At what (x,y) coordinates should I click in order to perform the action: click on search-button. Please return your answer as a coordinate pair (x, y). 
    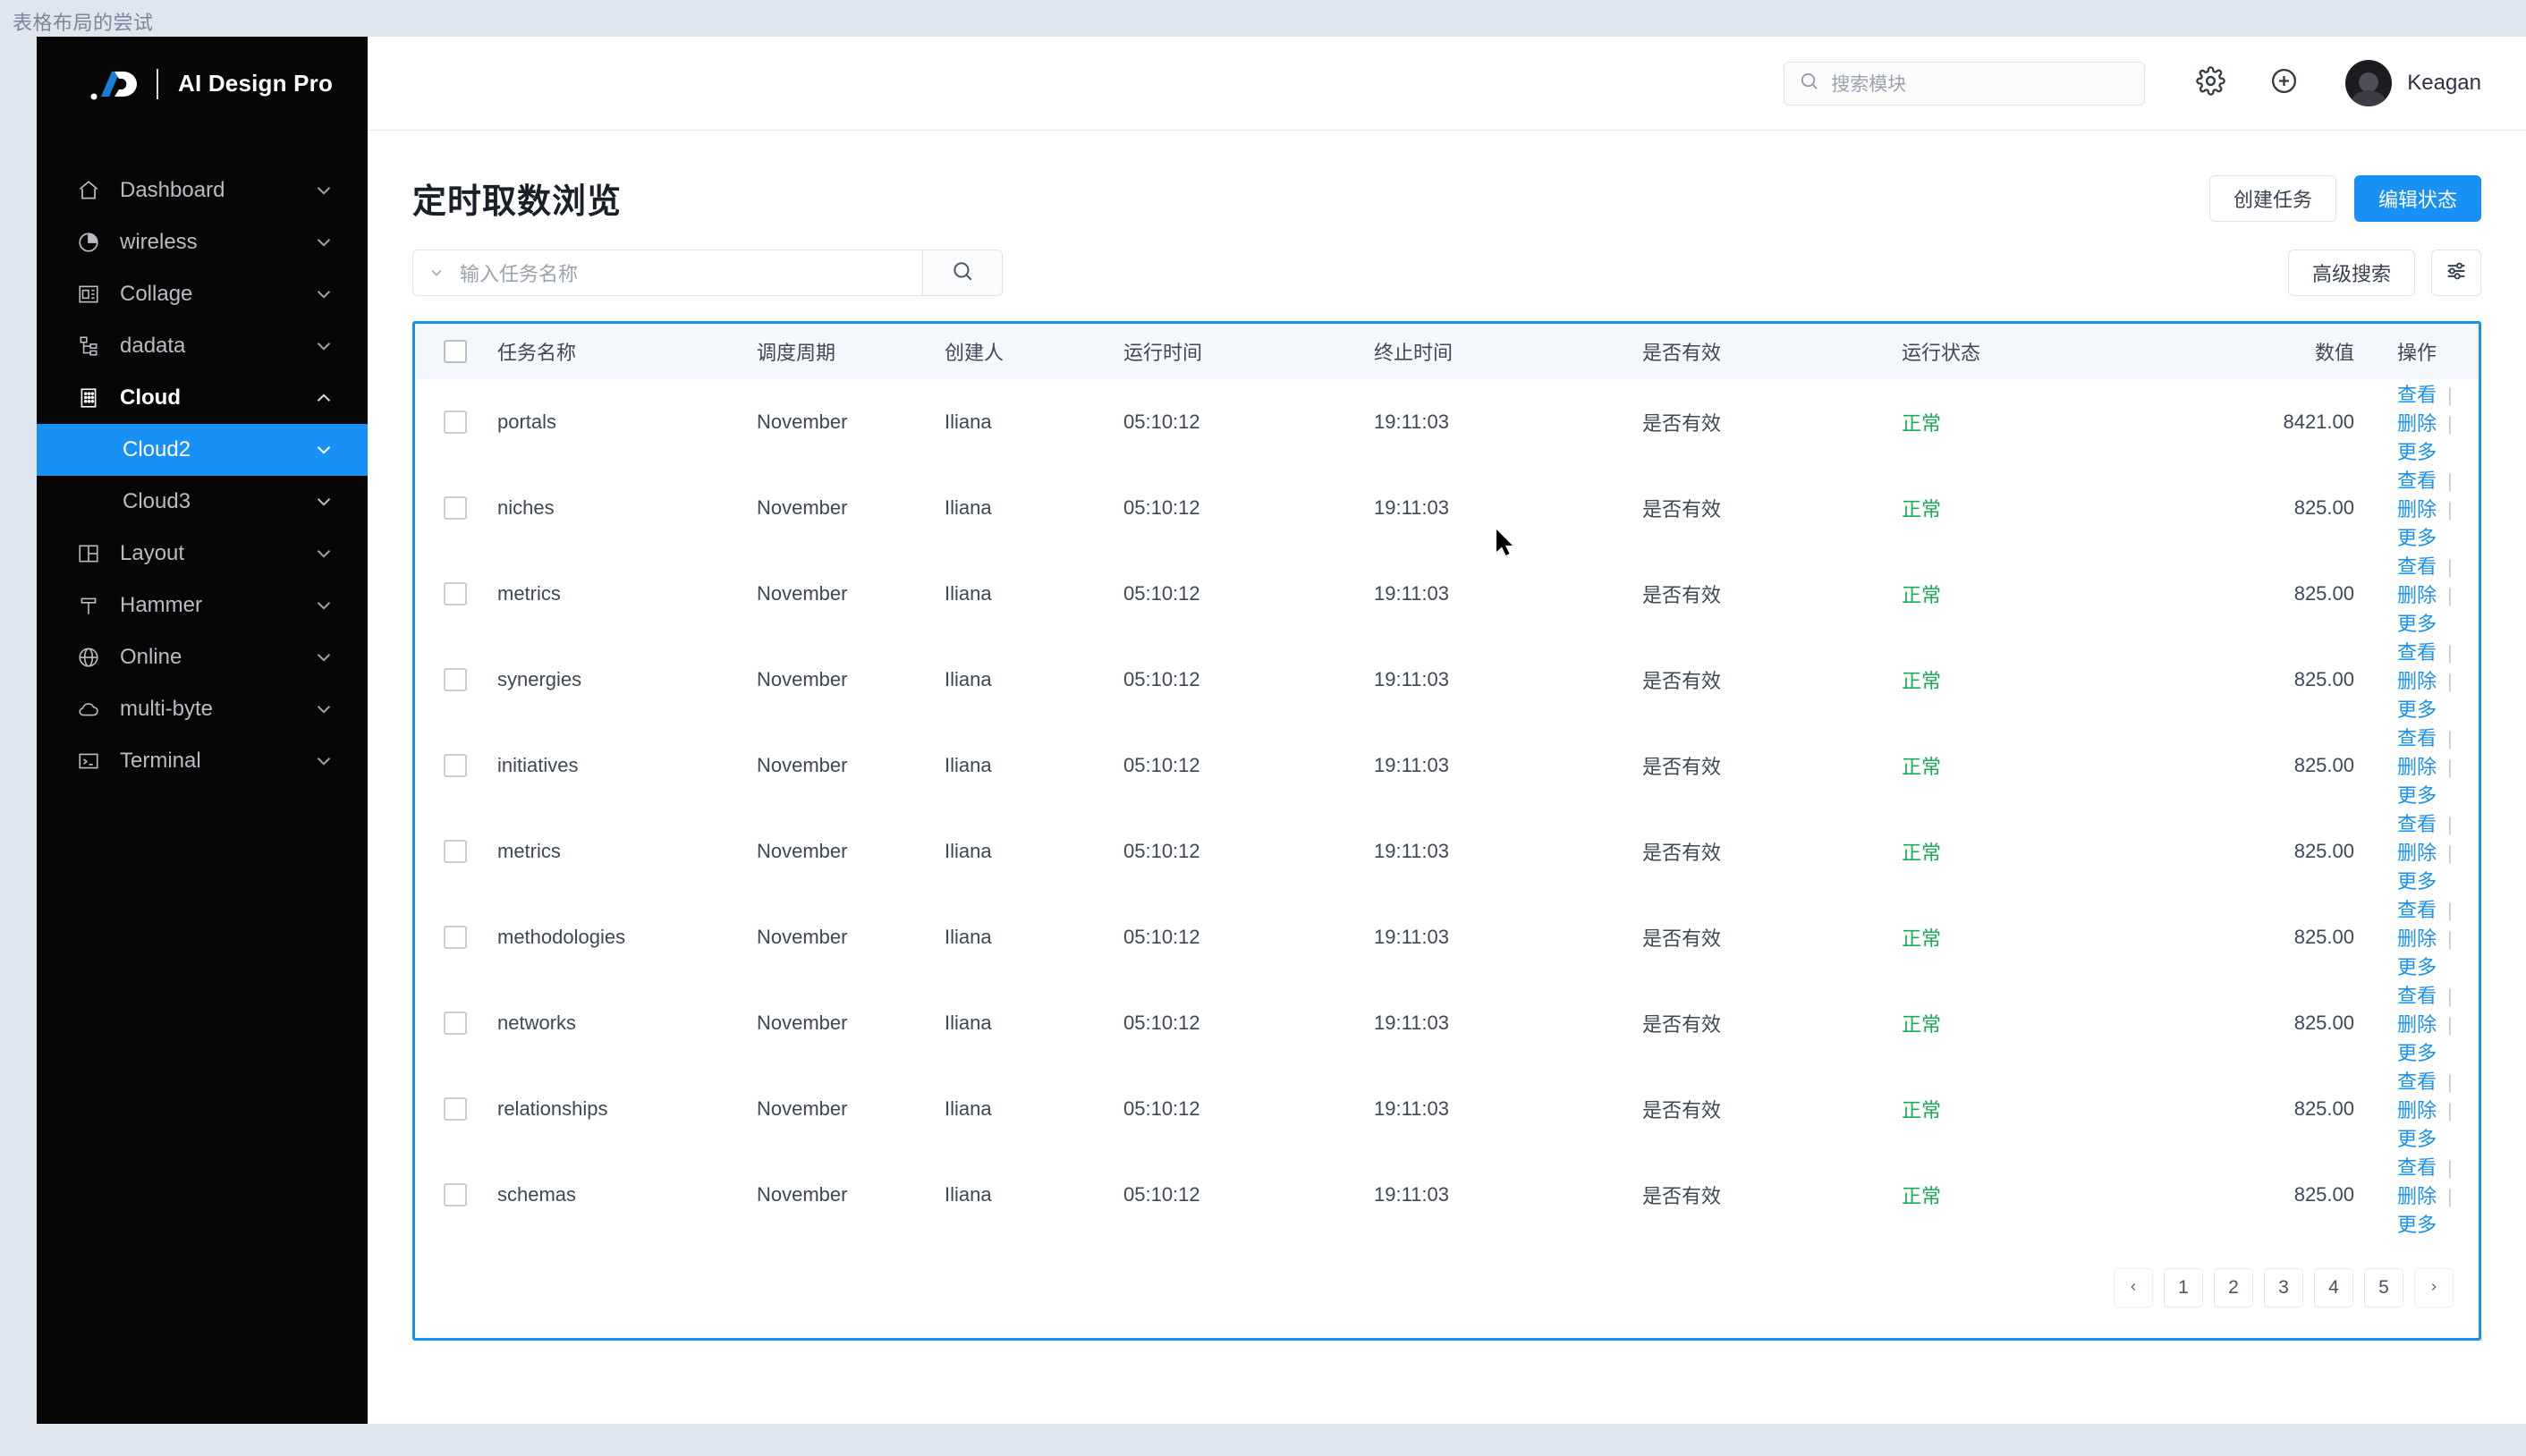
    Looking at the image, I should click on (962, 273).